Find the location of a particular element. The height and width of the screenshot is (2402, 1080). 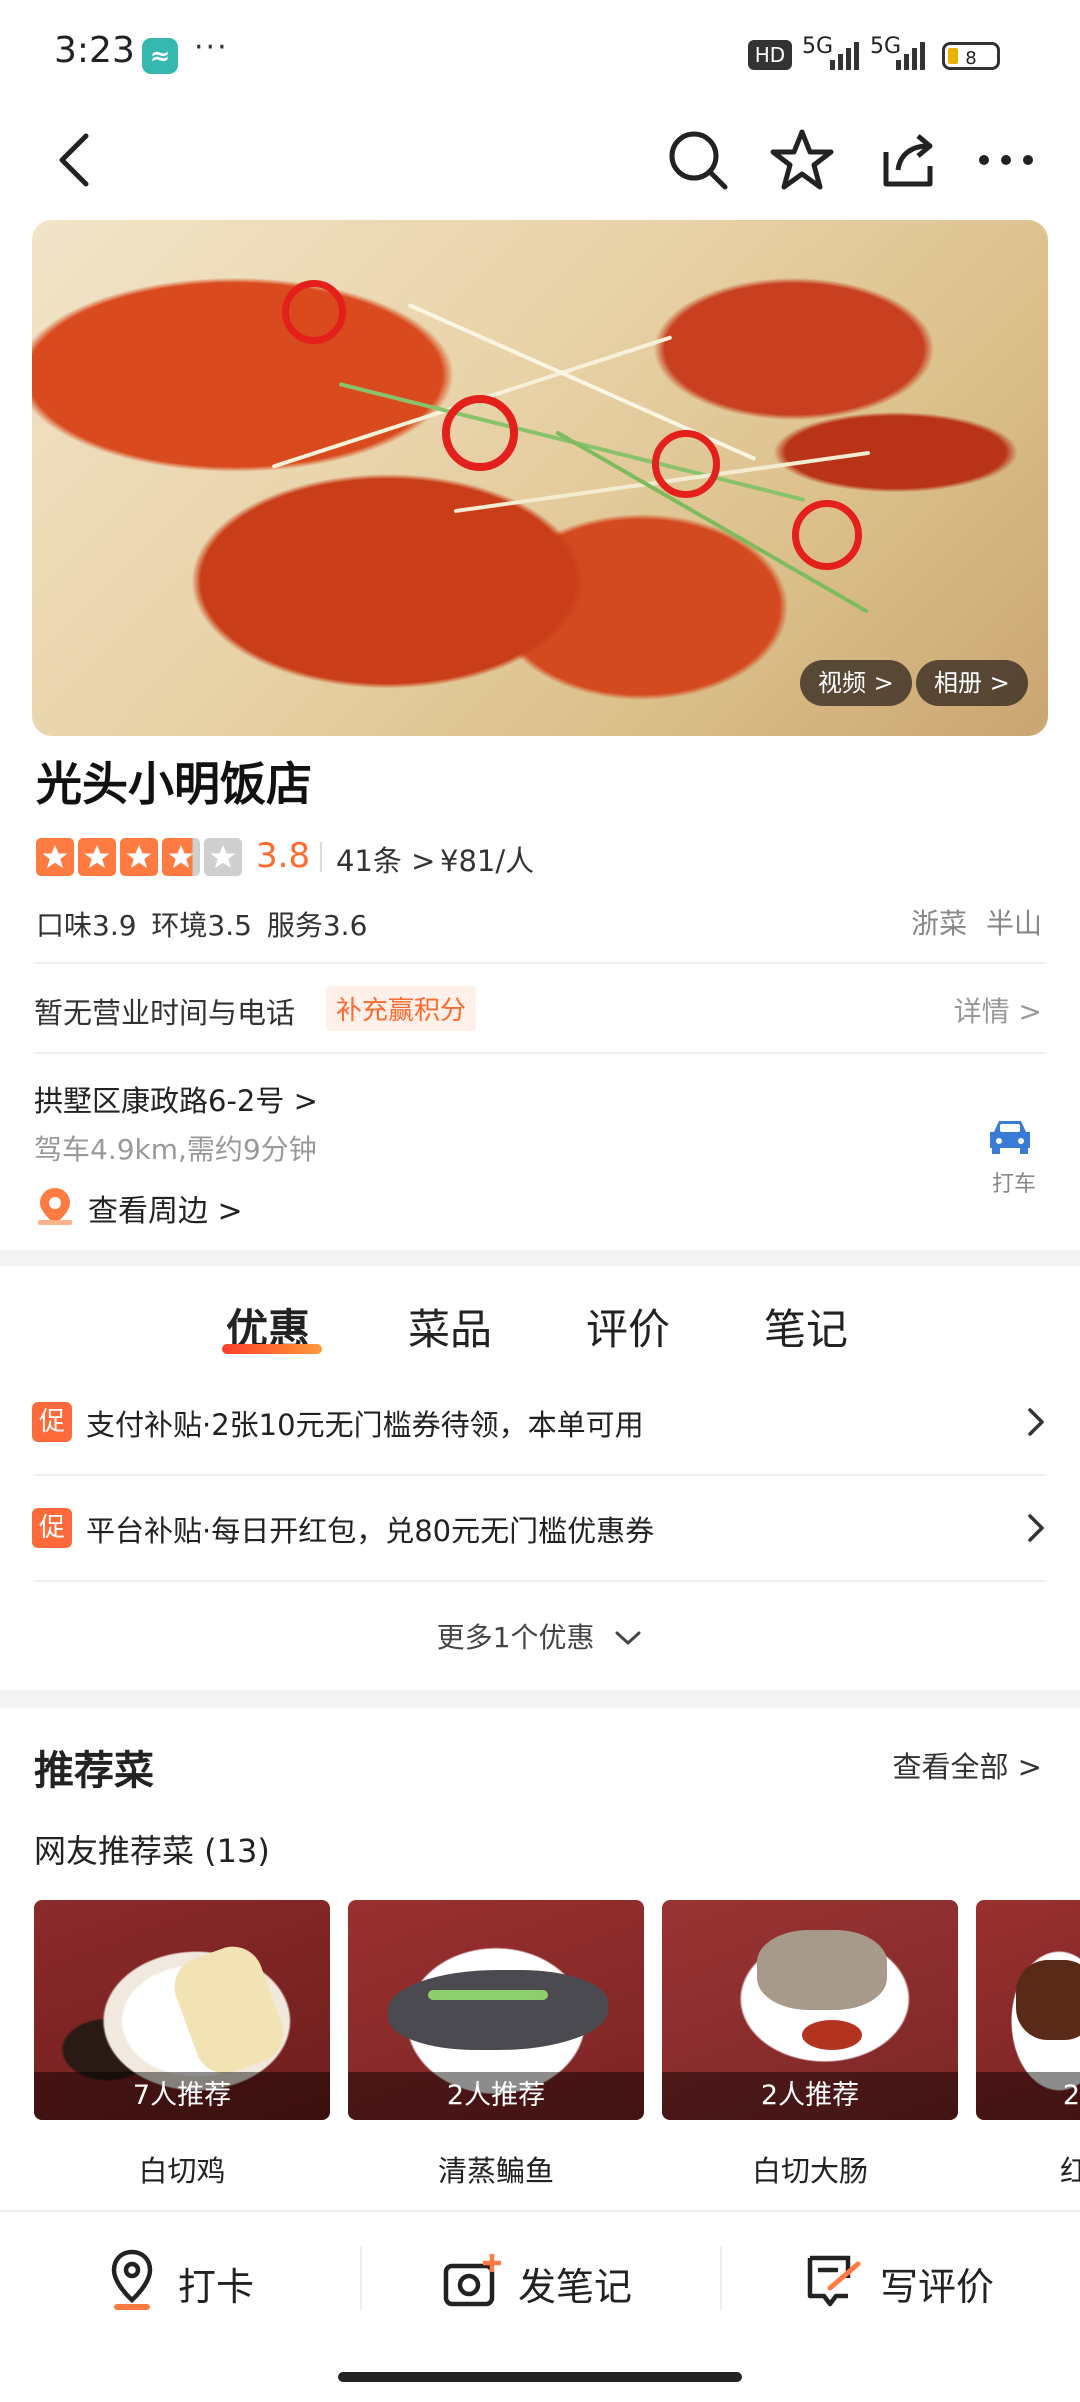

rating-stars is located at coordinates (139, 857).